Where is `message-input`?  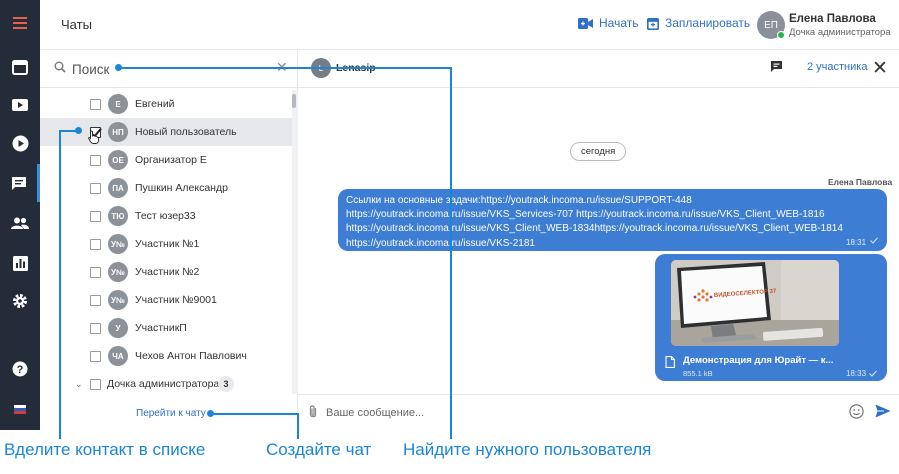
message-input is located at coordinates (566, 413).